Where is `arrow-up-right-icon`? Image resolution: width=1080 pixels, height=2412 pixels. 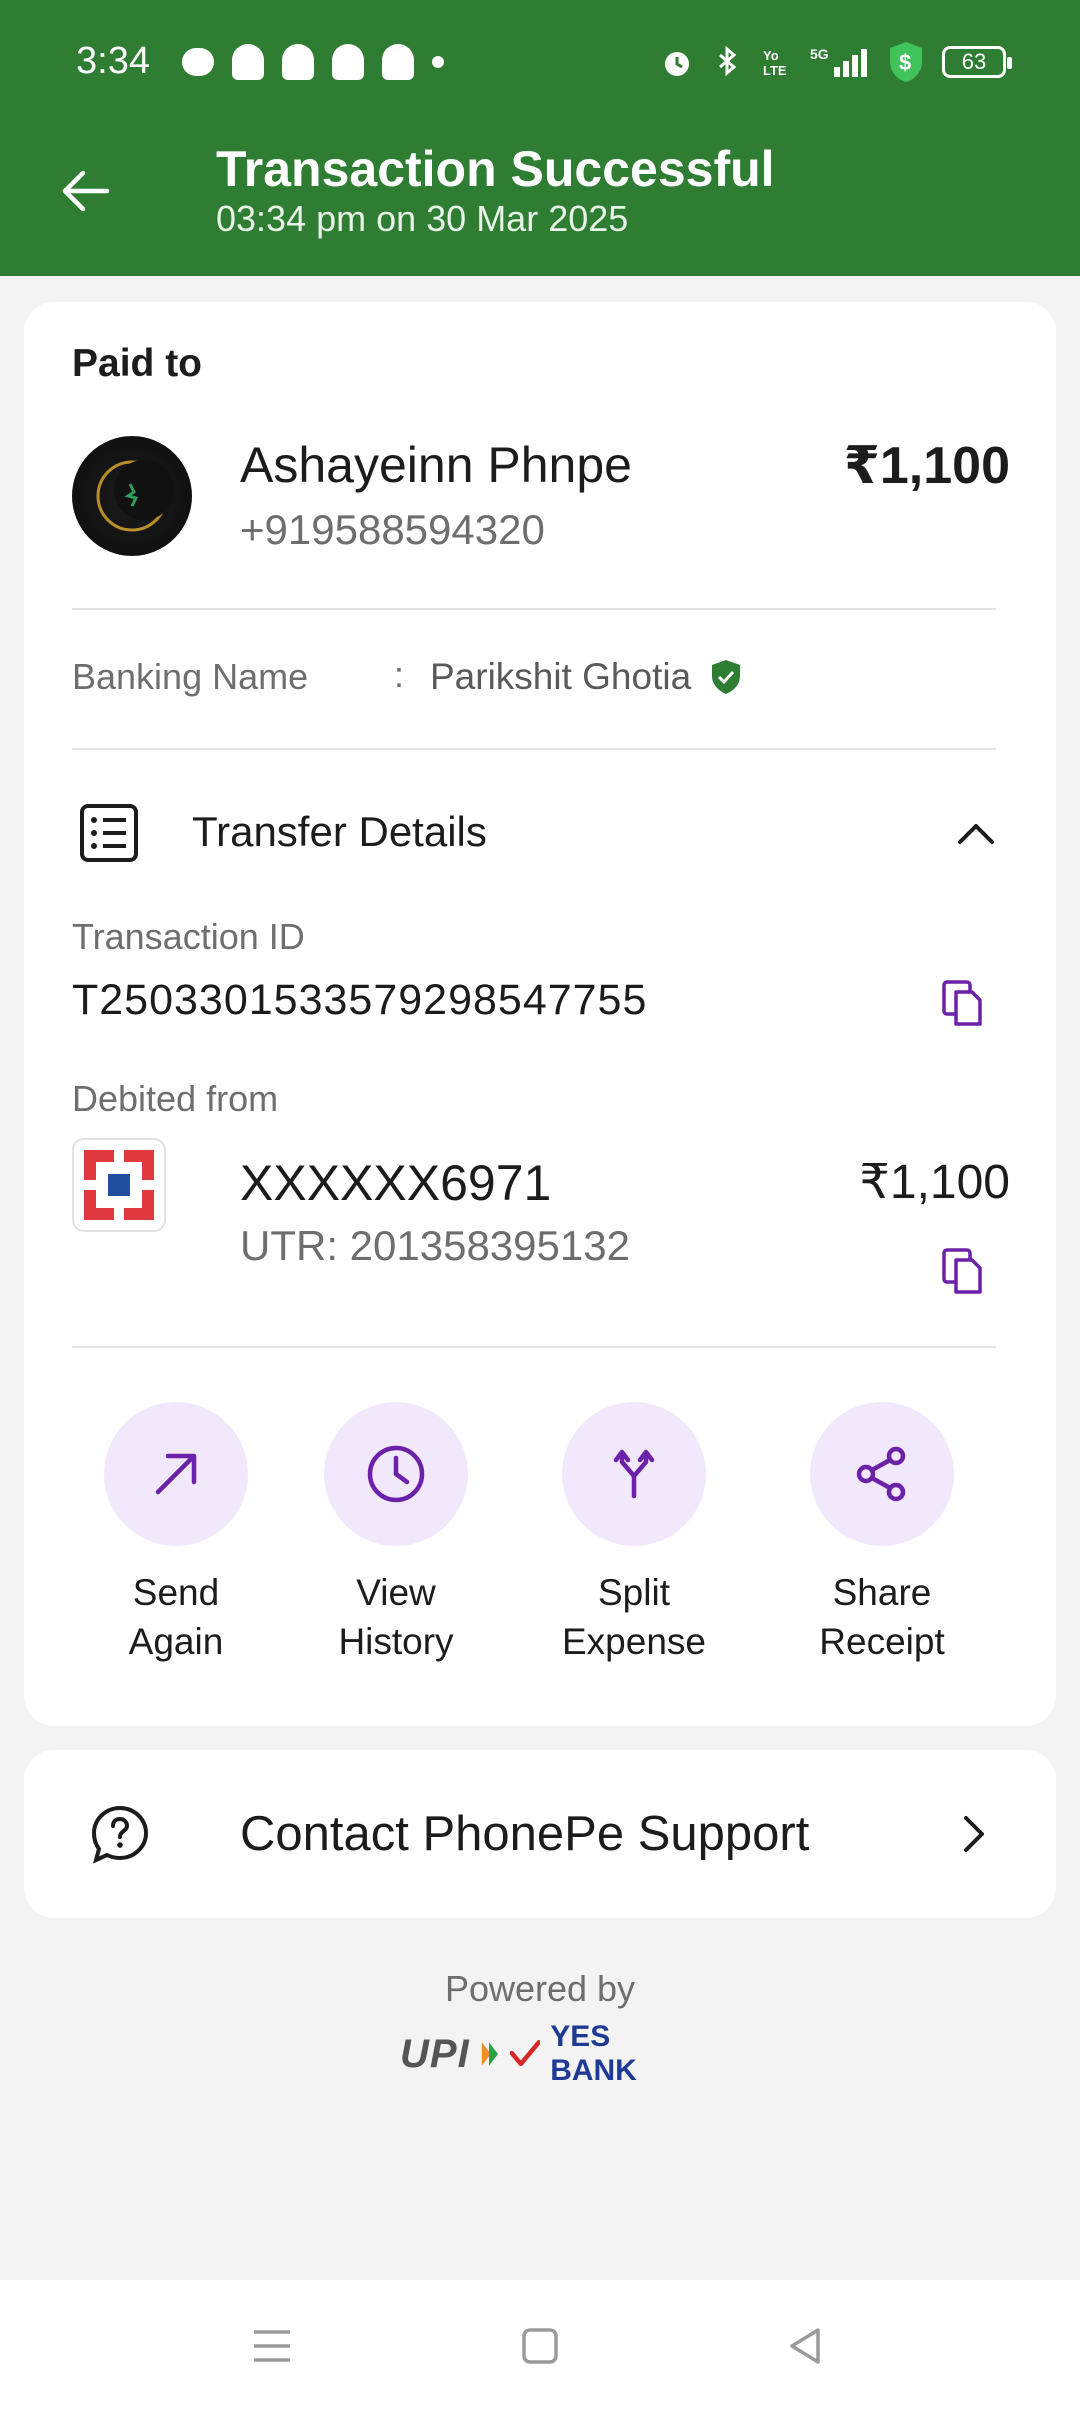
arrow-up-right-icon is located at coordinates (176, 1474).